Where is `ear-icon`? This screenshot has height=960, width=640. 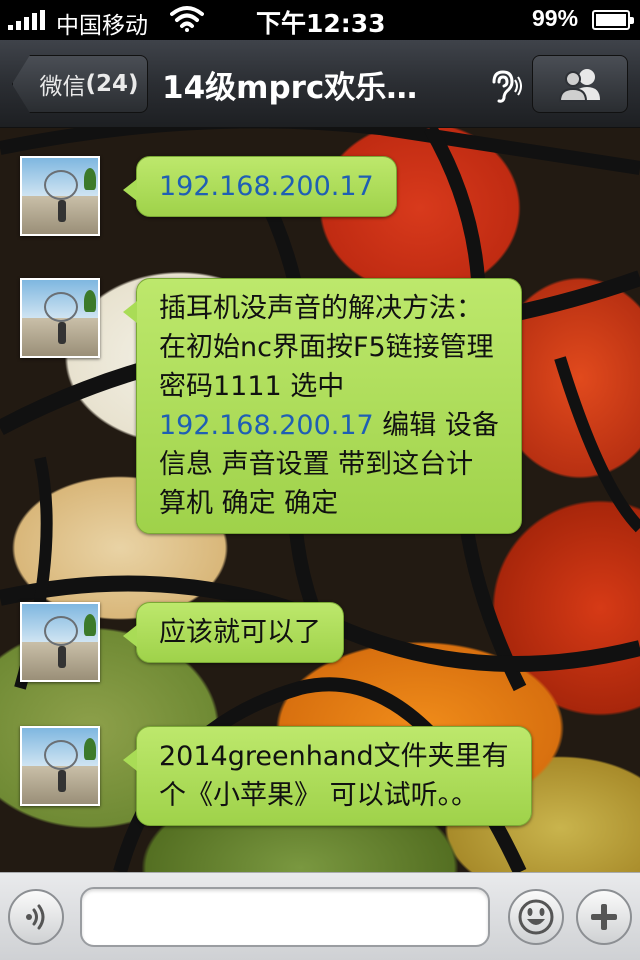 ear-icon is located at coordinates (504, 86).